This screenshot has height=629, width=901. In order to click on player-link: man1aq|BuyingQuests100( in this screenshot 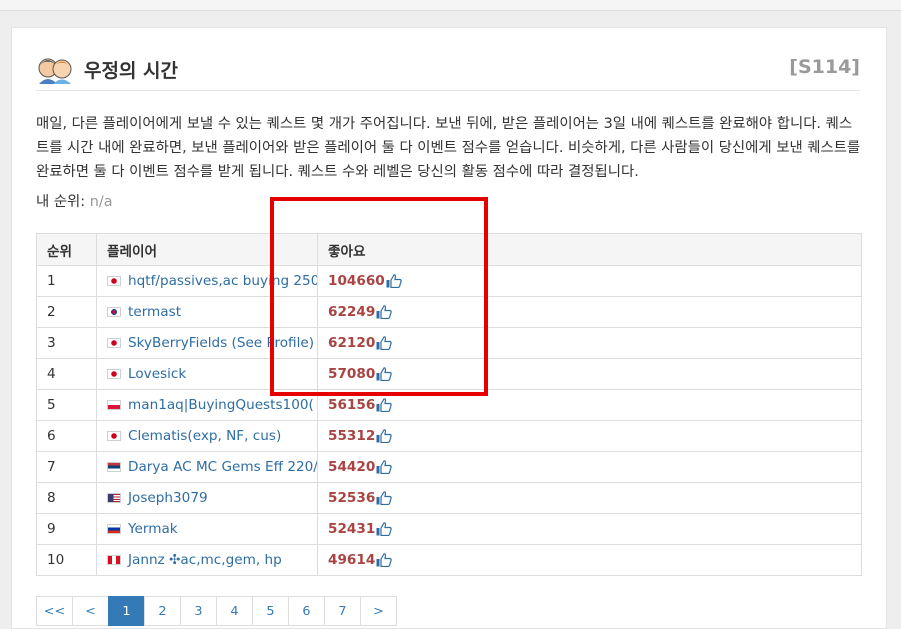, I will do `click(221, 405)`.